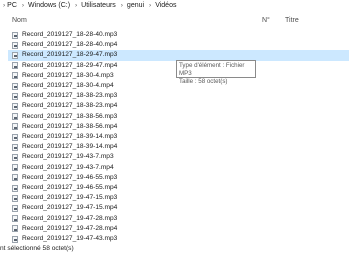 The width and height of the screenshot is (349, 253). I want to click on file-row: Record_2019127_19-43-7.mp3, so click(115, 157).